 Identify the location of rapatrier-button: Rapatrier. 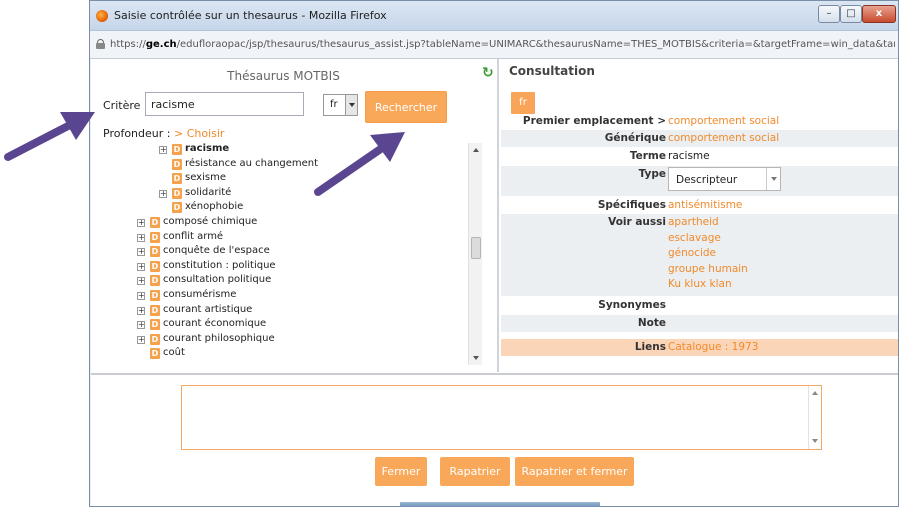
(475, 471).